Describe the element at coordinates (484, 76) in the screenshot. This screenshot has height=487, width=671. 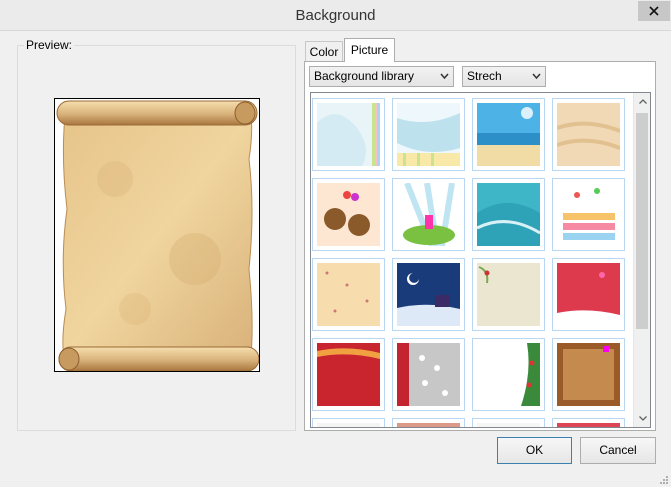
I see `stretch-mode-value: Strech` at that location.